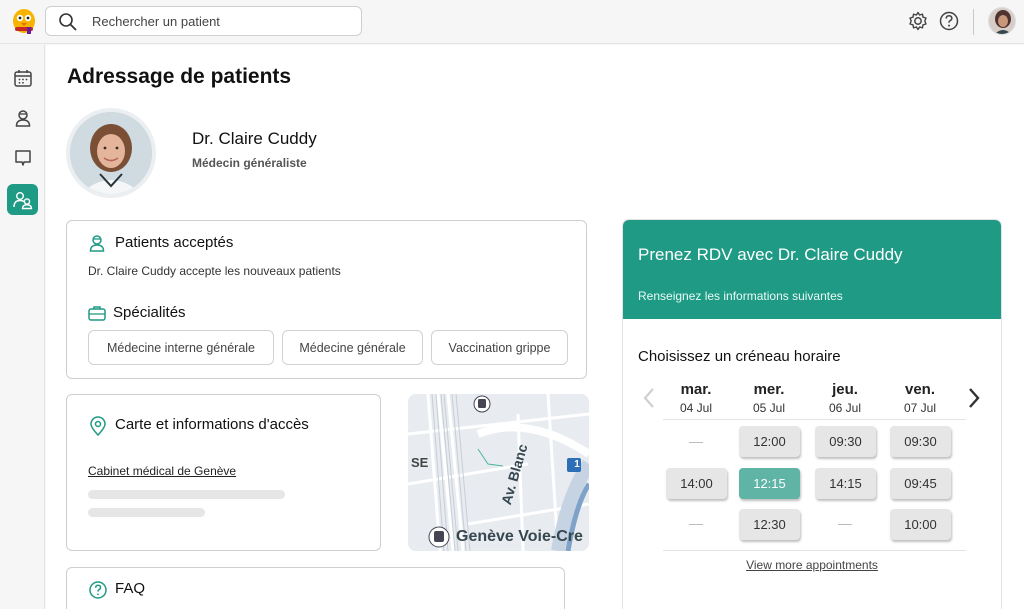 This screenshot has width=1024, height=609. Describe the element at coordinates (68, 22) in the screenshot. I see `search-icon` at that location.